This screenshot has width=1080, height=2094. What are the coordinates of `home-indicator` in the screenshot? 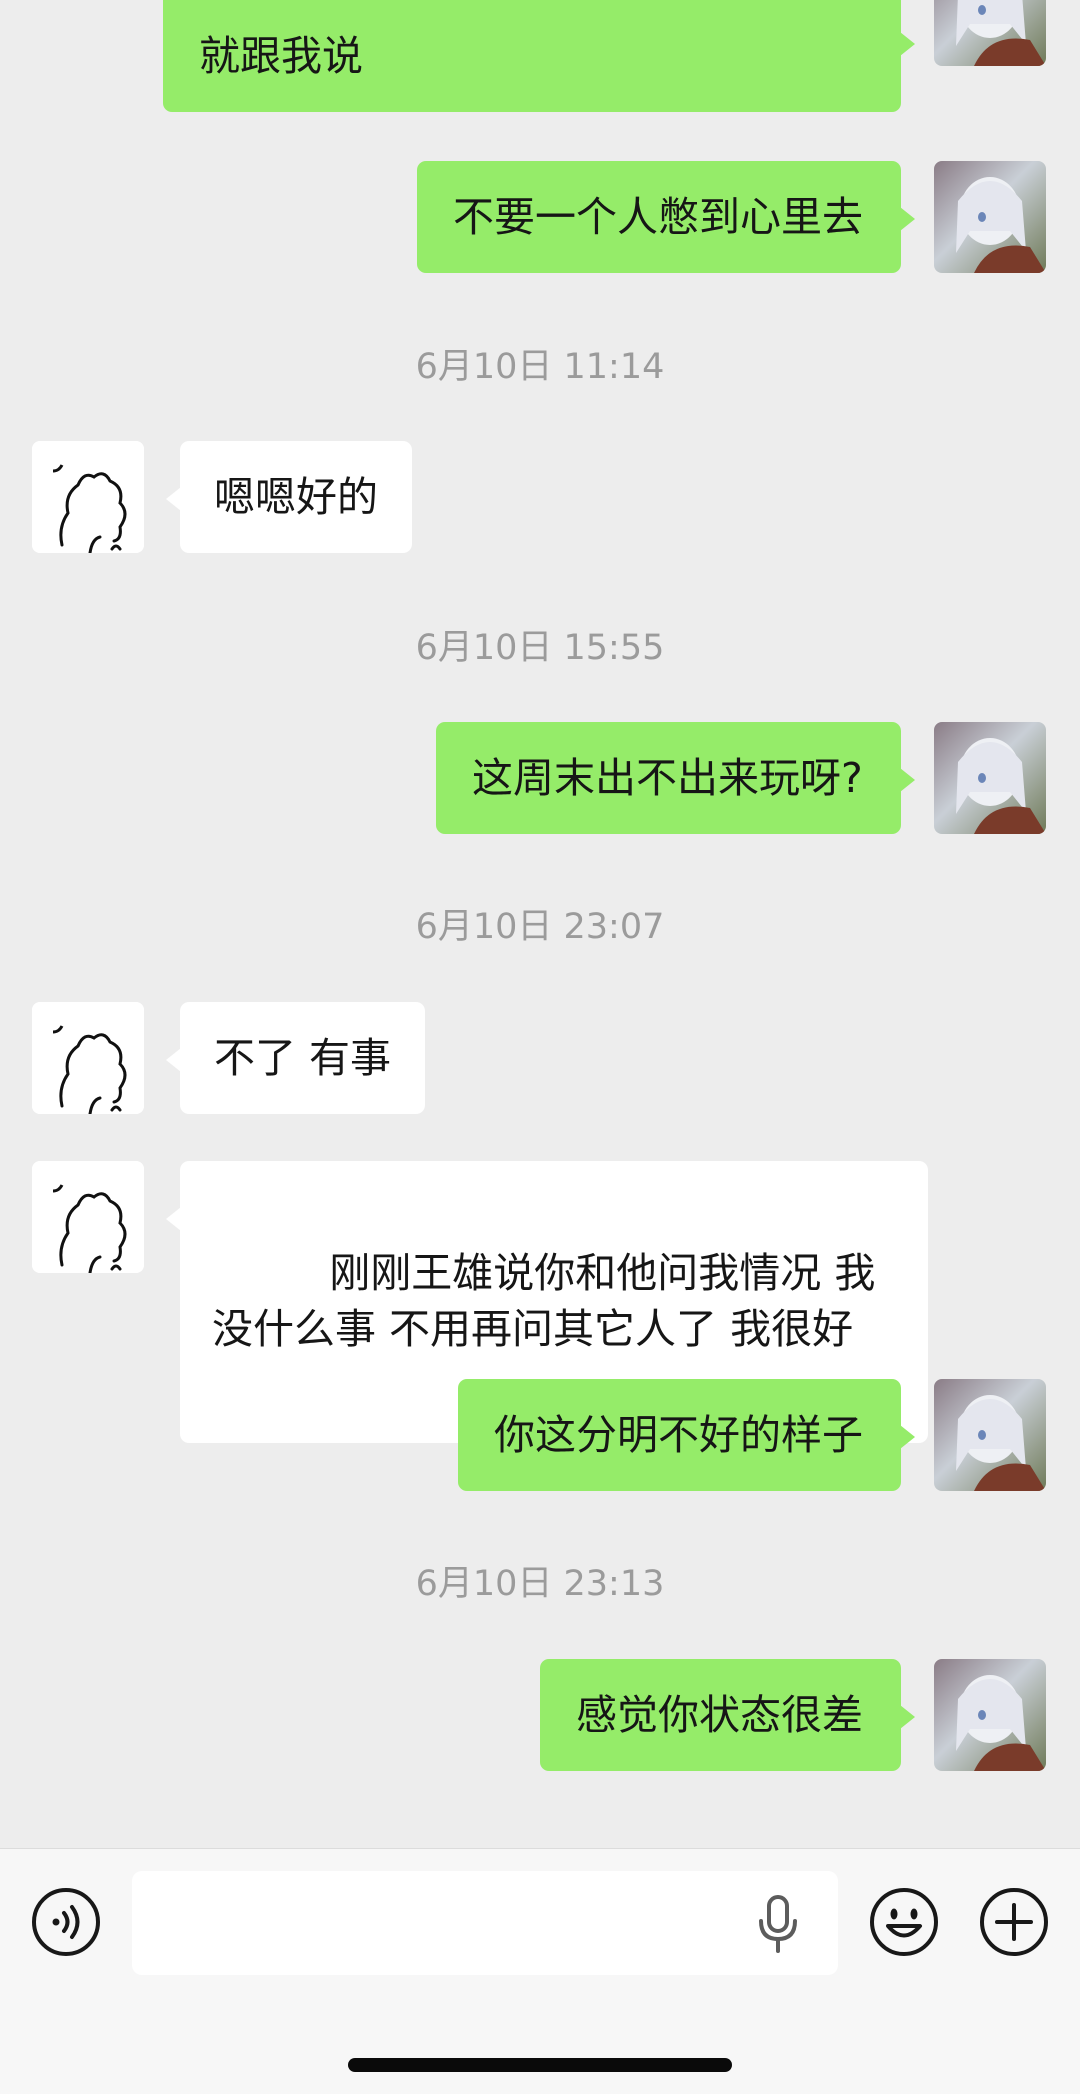 It's located at (540, 2065).